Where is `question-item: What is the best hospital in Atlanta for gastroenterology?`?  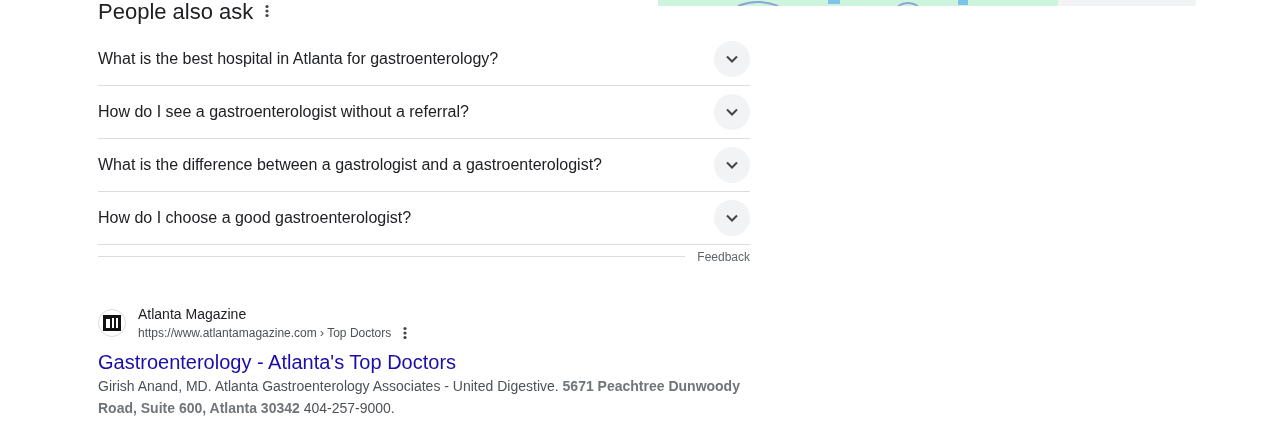
question-item: What is the best hospital in Atlanta for gastroenterology? is located at coordinates (424, 59).